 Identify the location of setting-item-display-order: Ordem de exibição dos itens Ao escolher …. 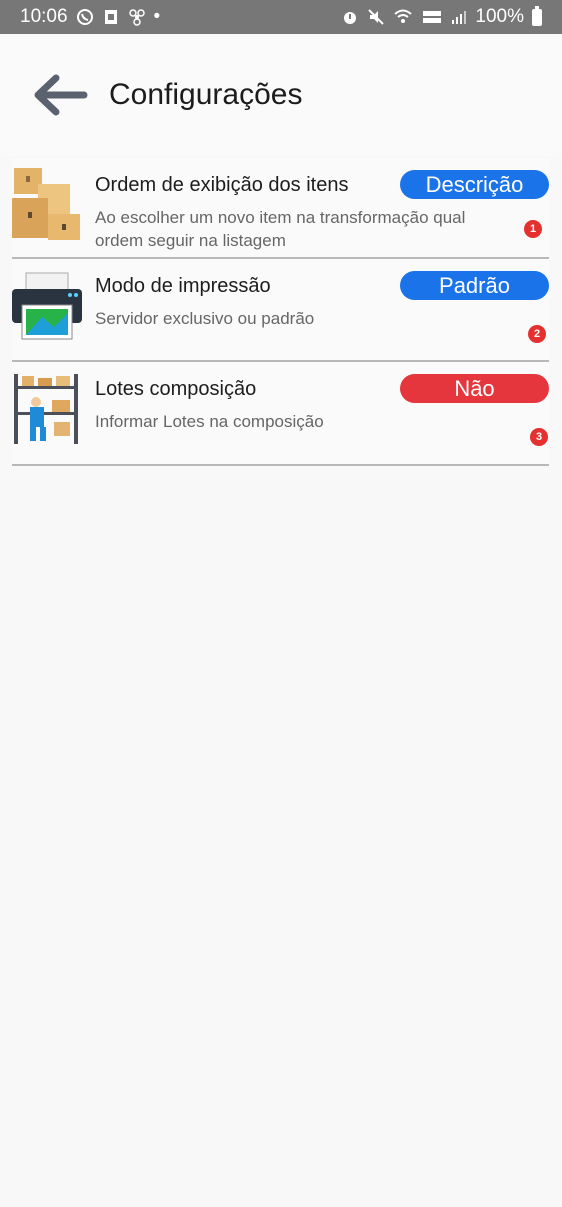
(280, 208).